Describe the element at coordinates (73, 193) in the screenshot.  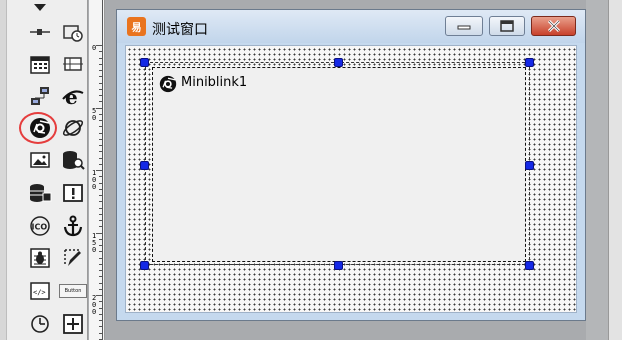
I see `alert-icon` at that location.